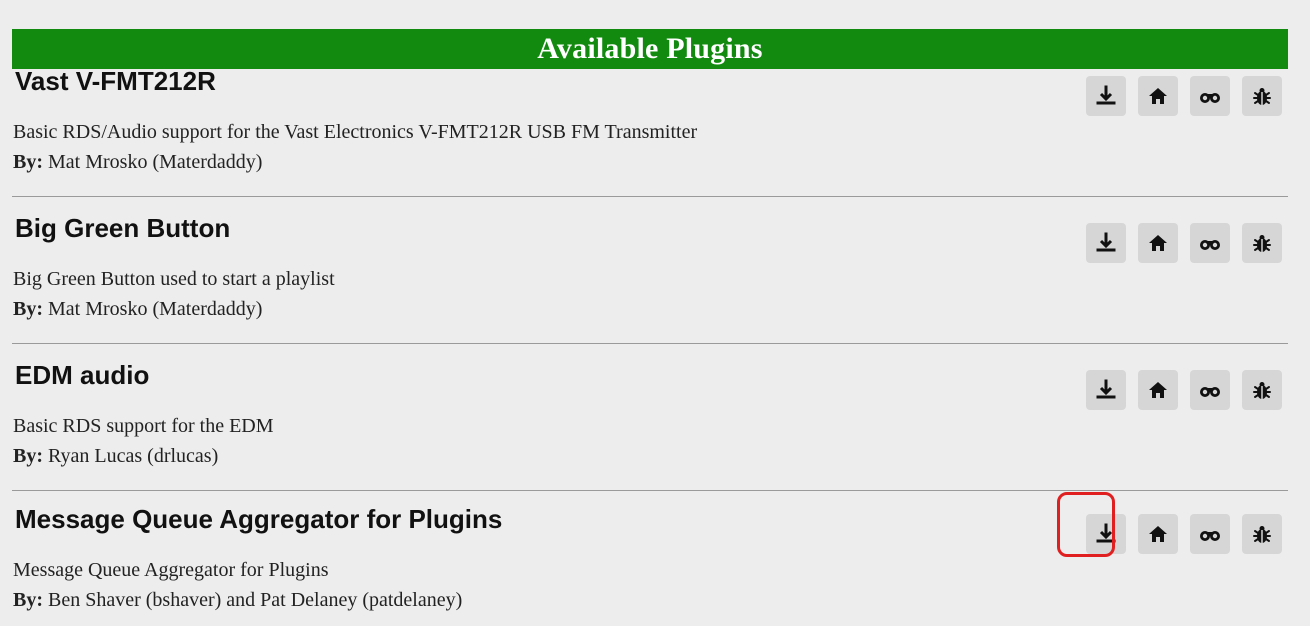  What do you see at coordinates (171, 570) in the screenshot?
I see `plugin-description: Message Queue Aggregator for Plugins` at bounding box center [171, 570].